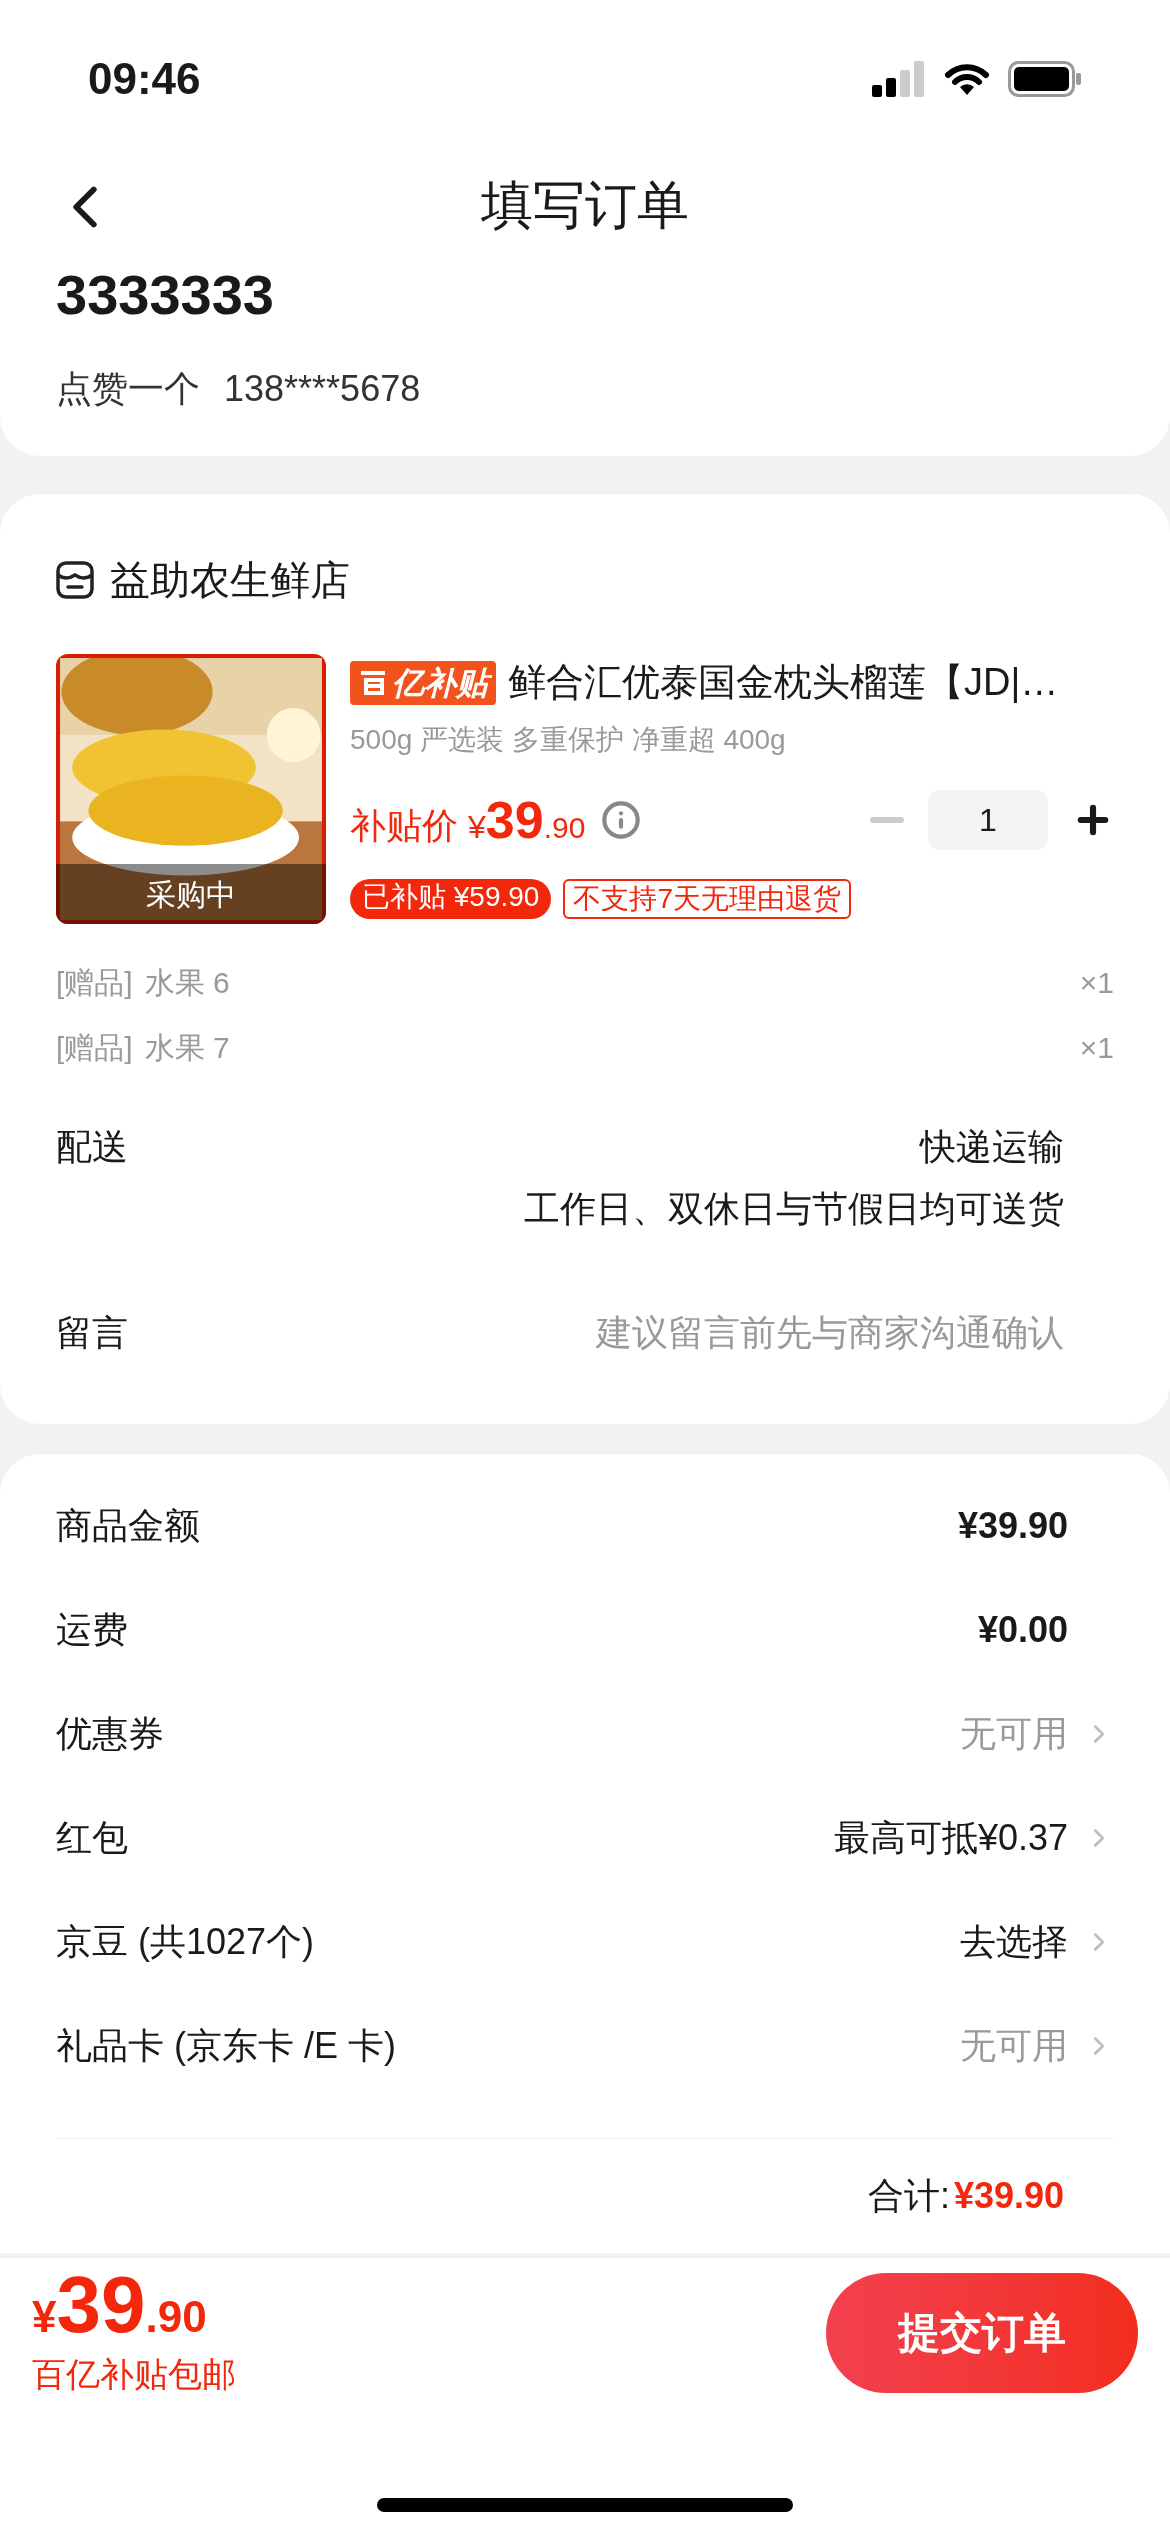 The image size is (1170, 2532). What do you see at coordinates (1008, 2196) in the screenshot?
I see `total-value: ¥39.90` at bounding box center [1008, 2196].